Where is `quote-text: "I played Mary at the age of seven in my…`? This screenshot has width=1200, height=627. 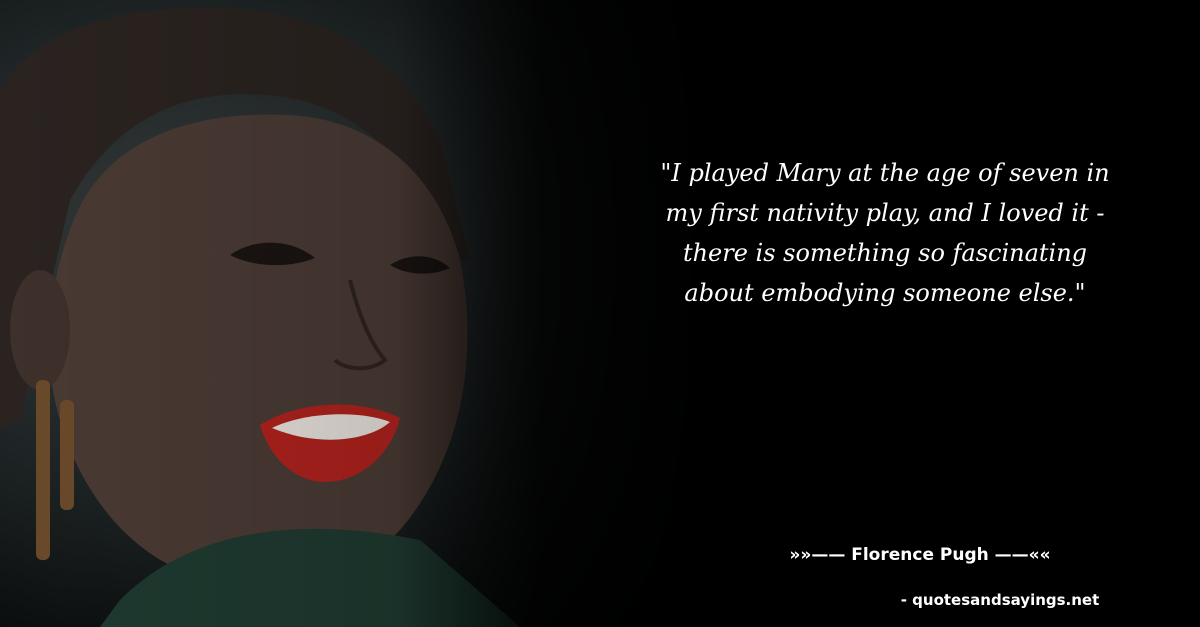 quote-text: "I played Mary at the age of seven in my… is located at coordinates (885, 233).